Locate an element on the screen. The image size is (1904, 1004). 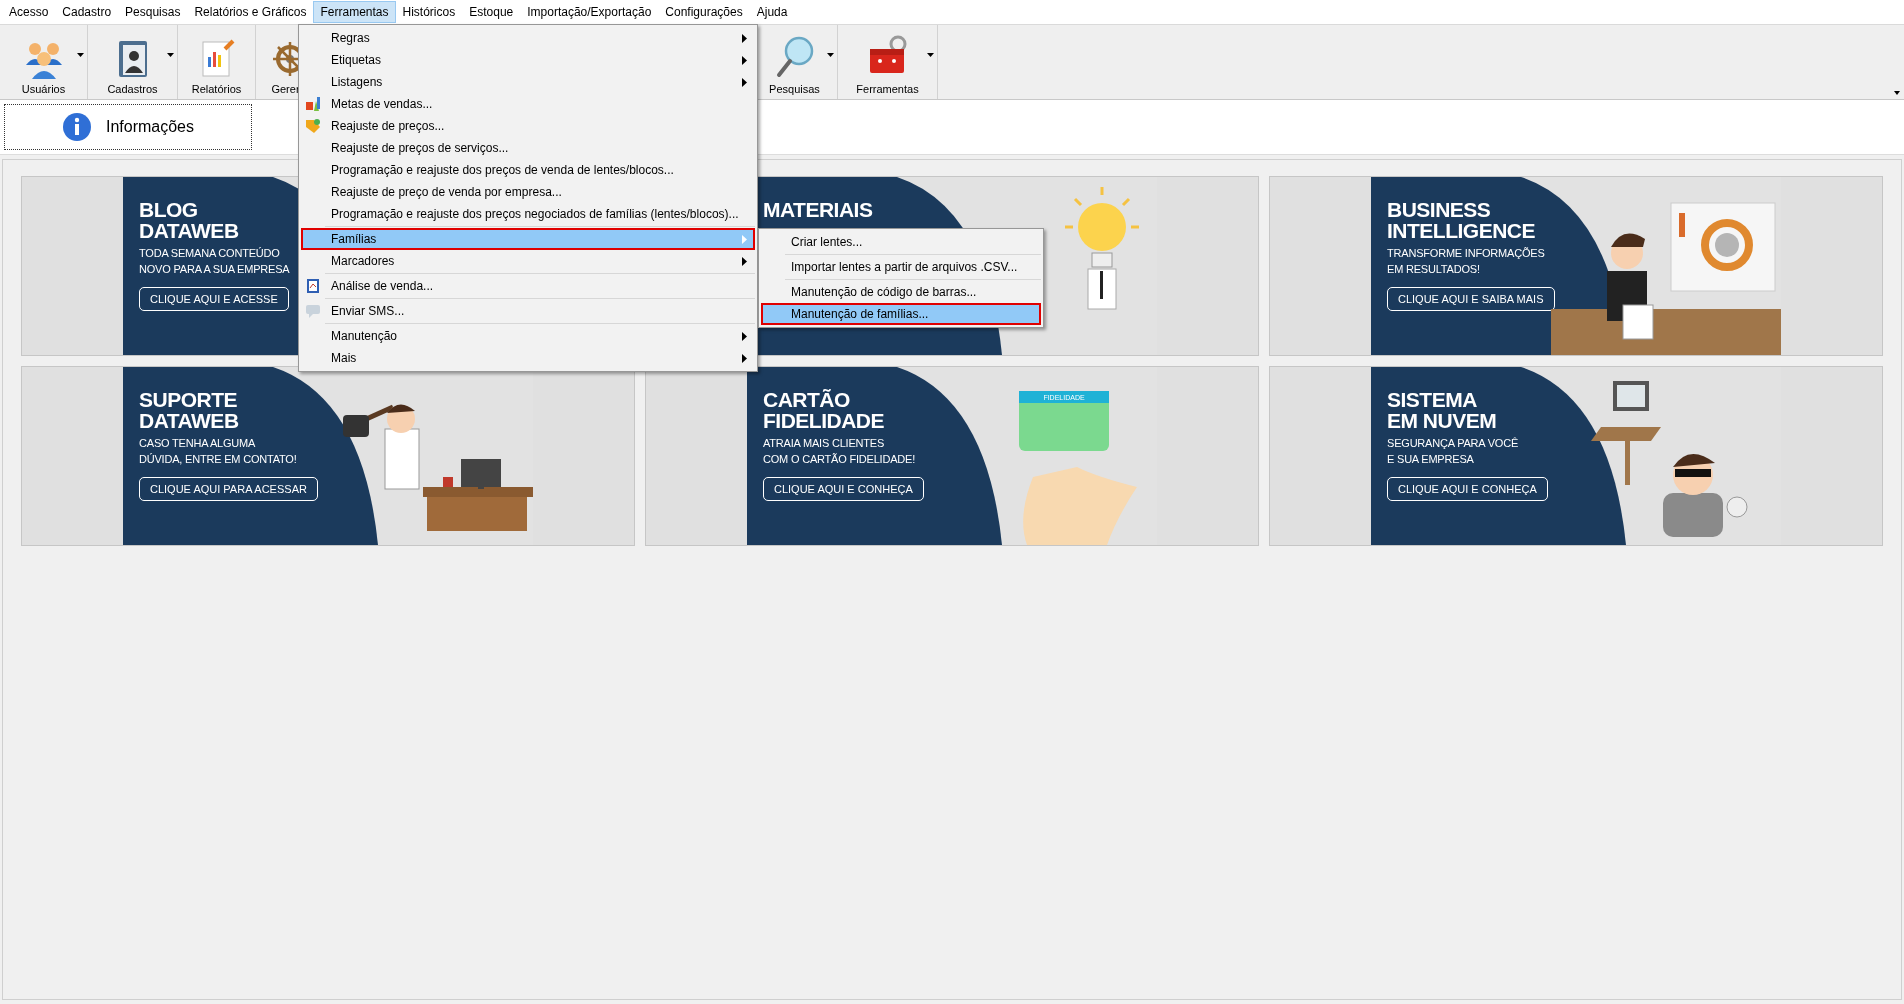
banner-subtitle: ATRAIA MAIS CLIENTES COM O CARTÃO FIDELIDADE! is located at coordinates (839, 451).